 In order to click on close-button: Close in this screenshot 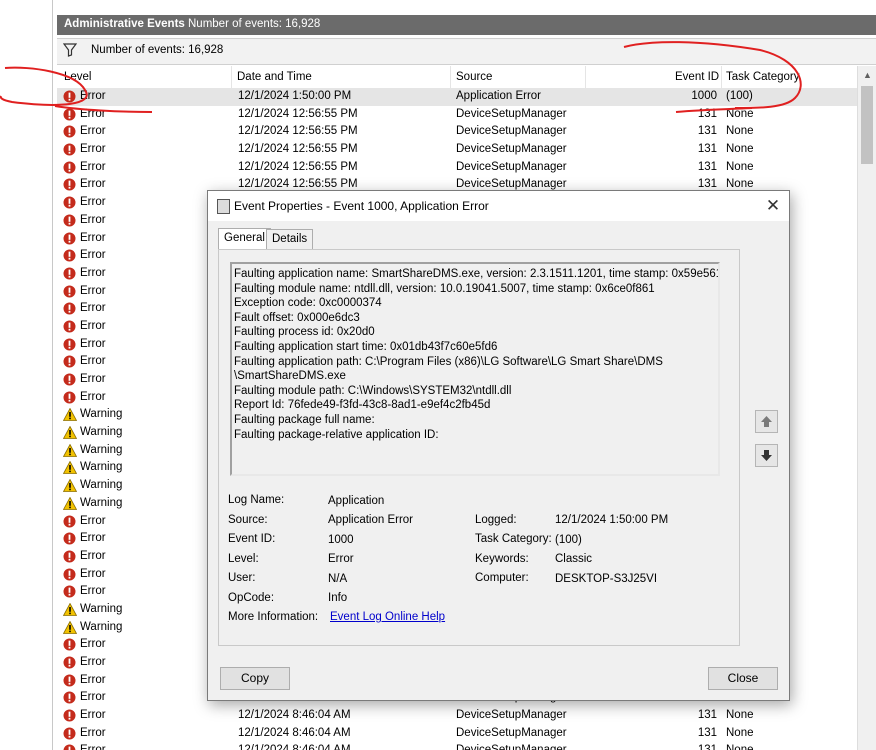, I will do `click(743, 678)`.